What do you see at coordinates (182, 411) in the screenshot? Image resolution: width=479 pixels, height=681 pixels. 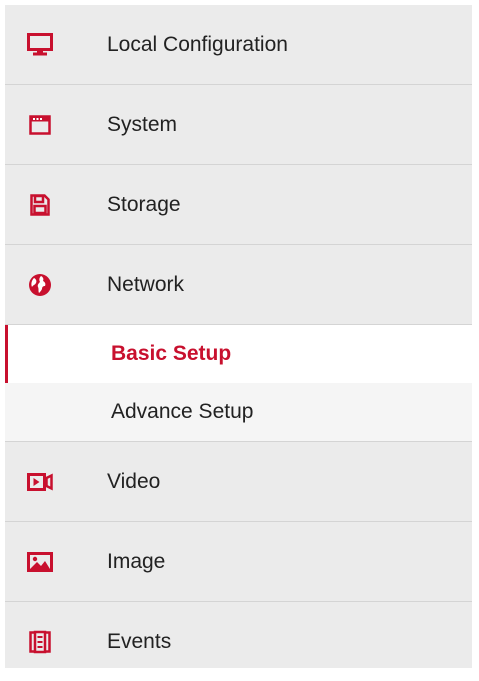 I see `submenu-item-label: Advance Setup` at bounding box center [182, 411].